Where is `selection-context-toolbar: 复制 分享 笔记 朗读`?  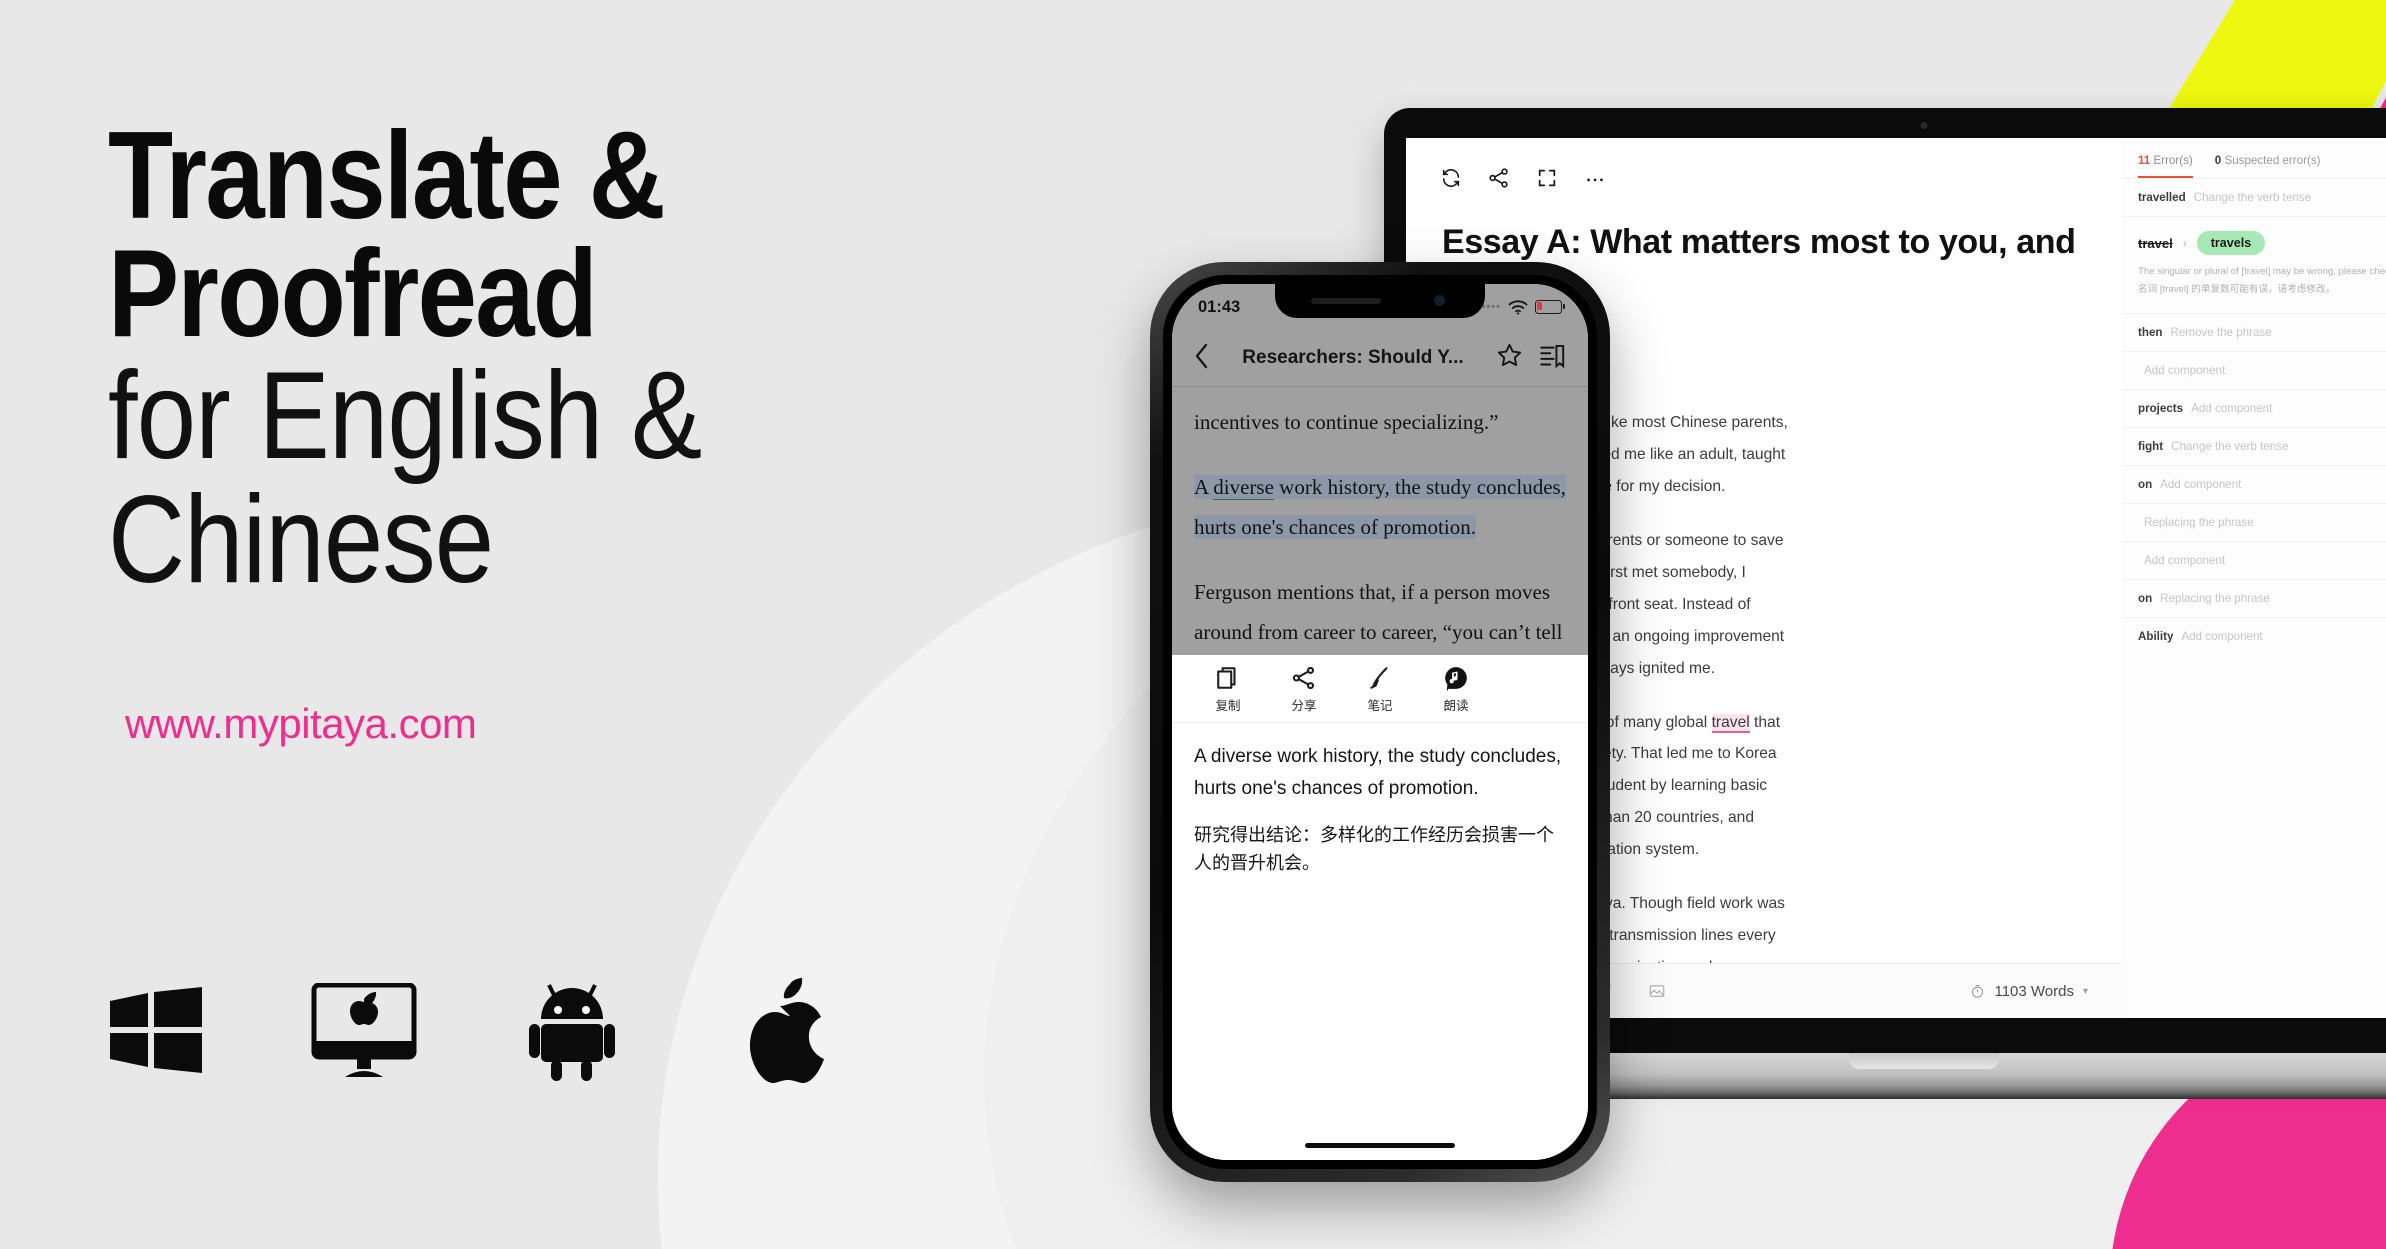
selection-context-toolbar: 复制 分享 笔记 朗读 is located at coordinates (1380, 689).